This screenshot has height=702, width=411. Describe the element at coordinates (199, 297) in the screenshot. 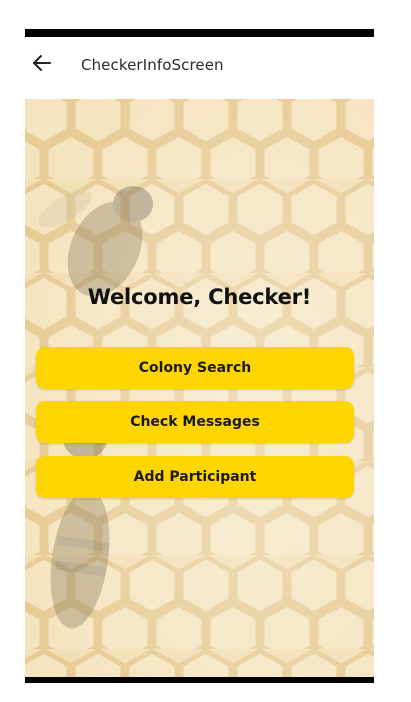

I see `welcome-heading: Welcome, Checker!` at that location.